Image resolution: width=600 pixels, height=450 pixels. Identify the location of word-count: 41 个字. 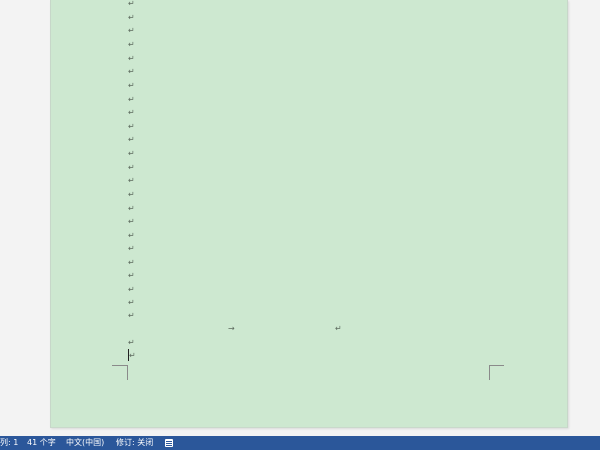
(41, 443).